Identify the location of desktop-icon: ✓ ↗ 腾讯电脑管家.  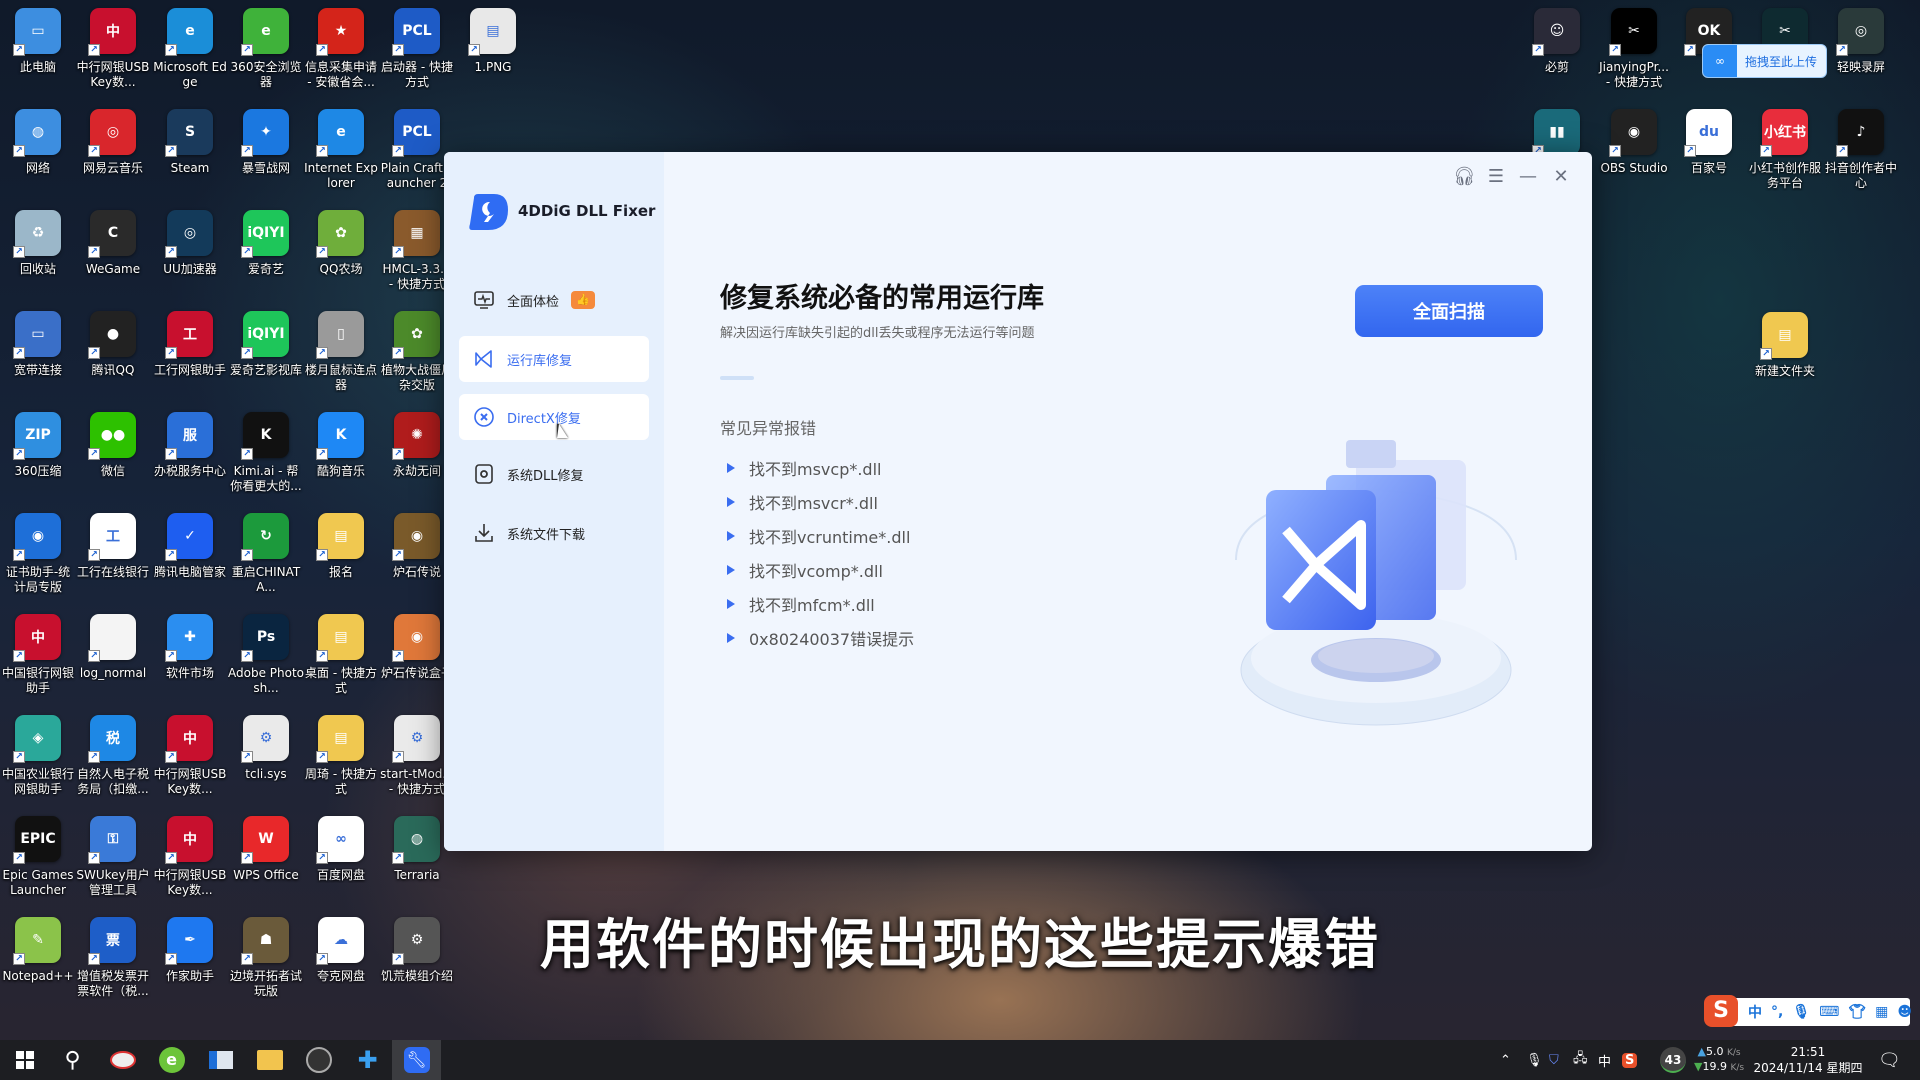
(190, 546).